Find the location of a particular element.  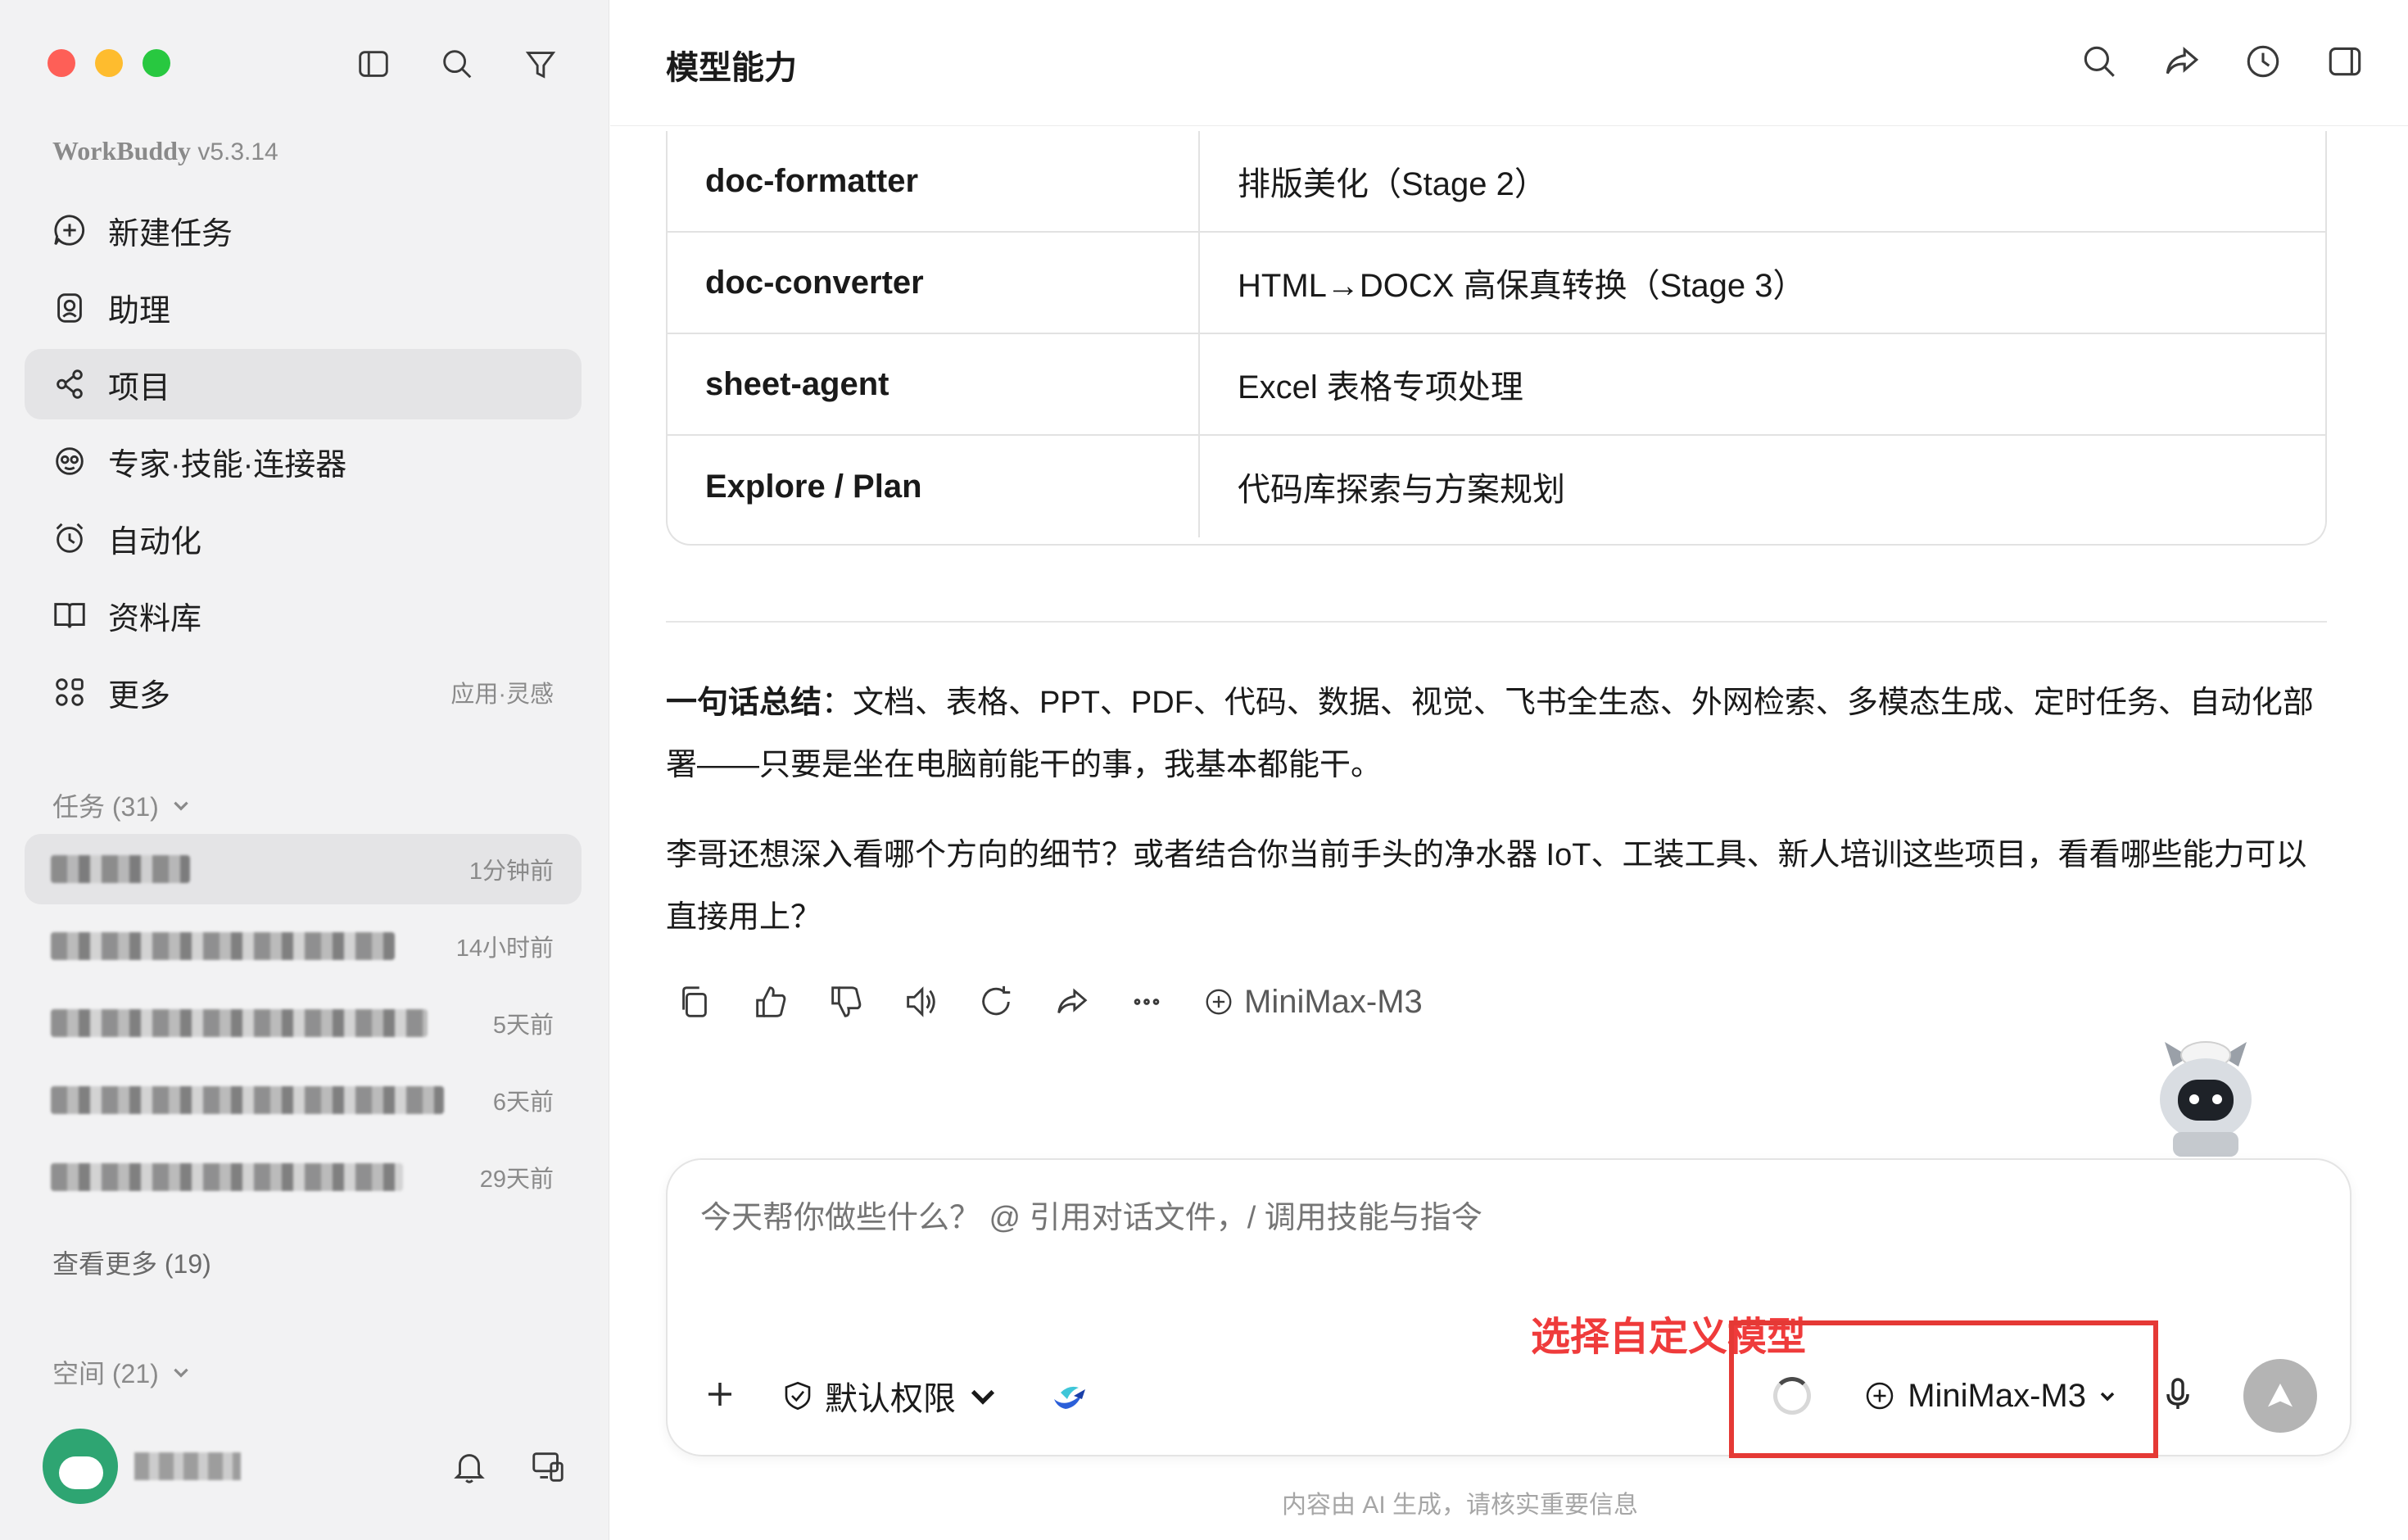

attach-button is located at coordinates (720, 1396).